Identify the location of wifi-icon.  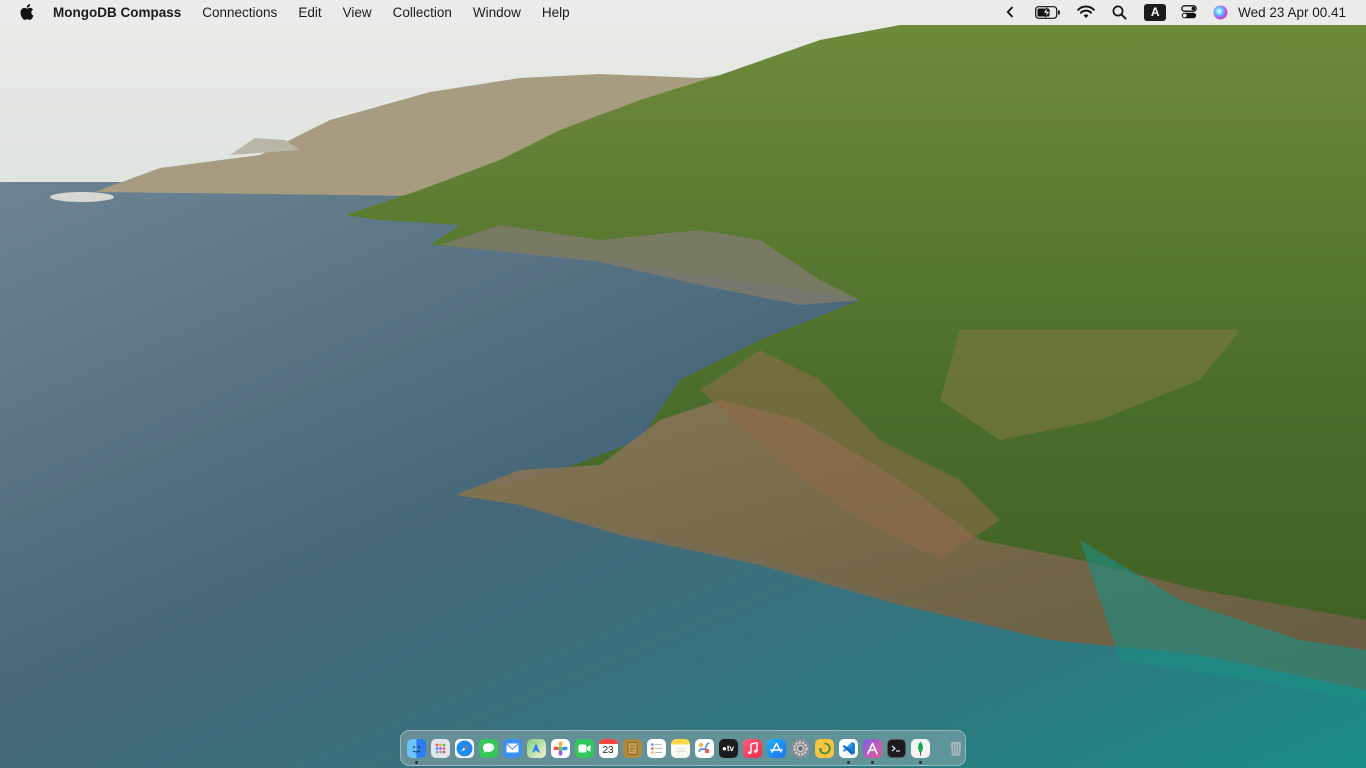
(1086, 12).